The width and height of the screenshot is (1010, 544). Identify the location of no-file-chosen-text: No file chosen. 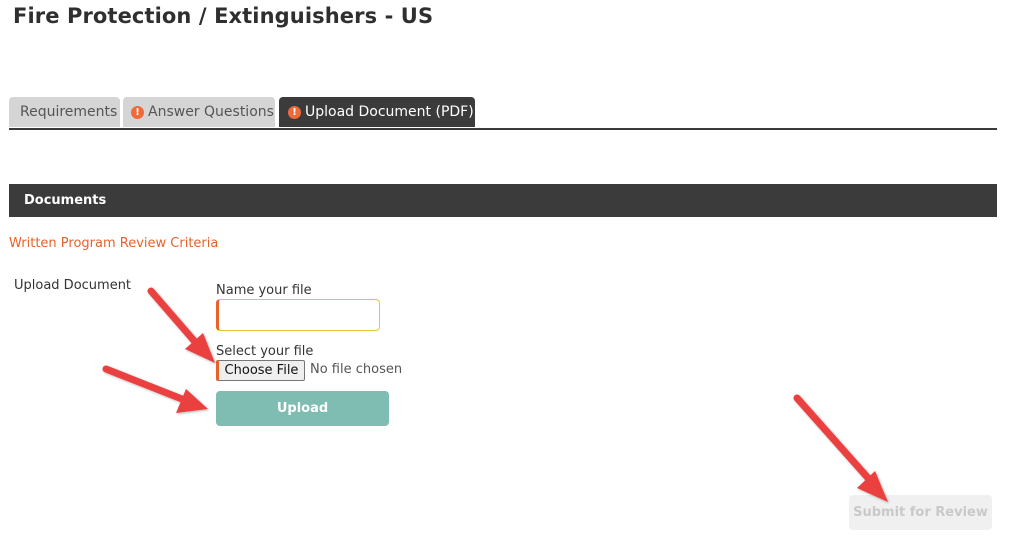
(356, 369).